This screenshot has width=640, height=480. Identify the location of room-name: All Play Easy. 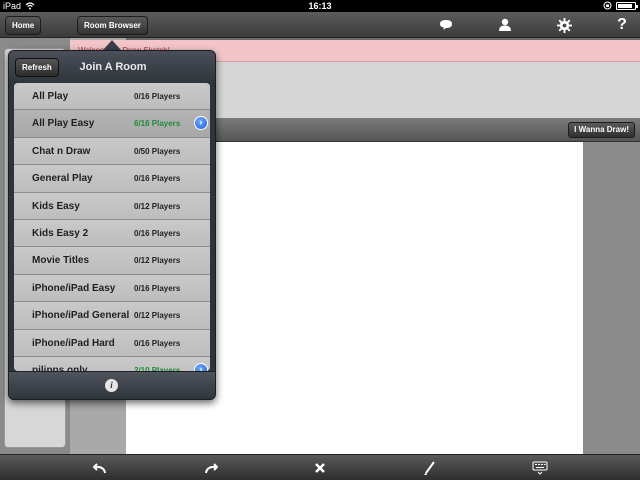
(63, 124).